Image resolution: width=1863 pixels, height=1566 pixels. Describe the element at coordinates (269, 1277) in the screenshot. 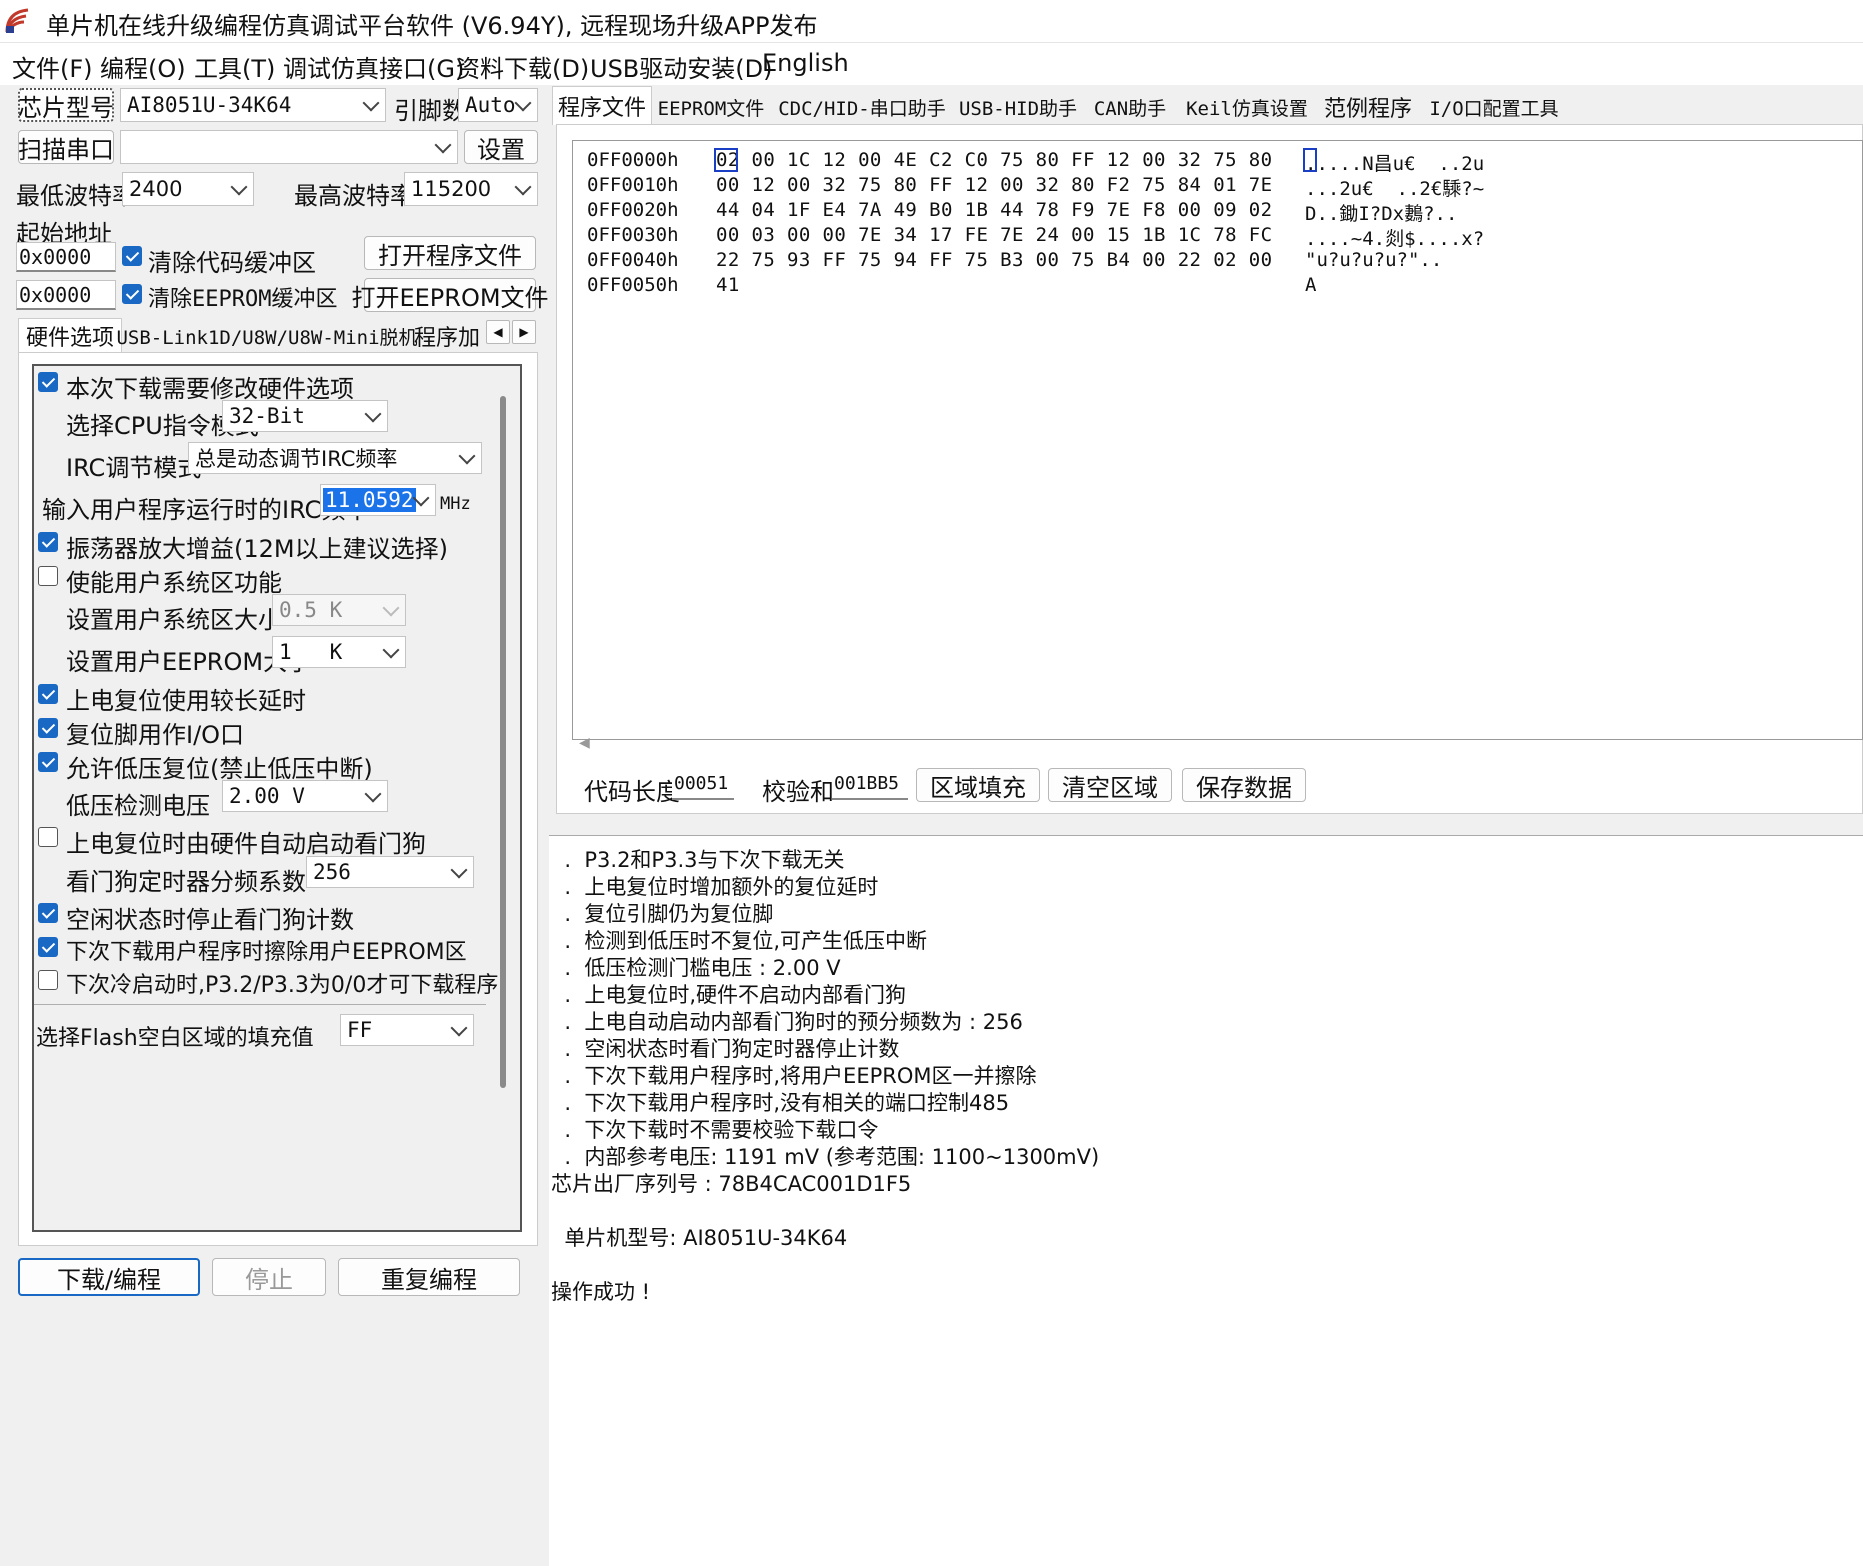

I see `stop-button: 停止` at that location.